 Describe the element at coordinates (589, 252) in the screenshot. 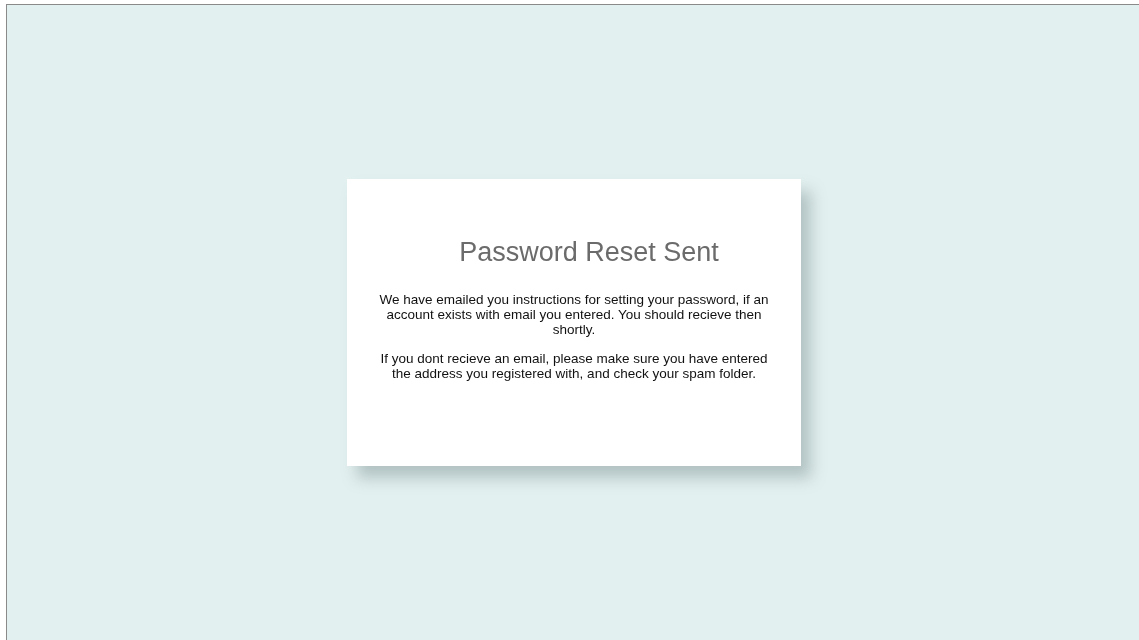

I see `card-title: Password Reset Sent` at that location.